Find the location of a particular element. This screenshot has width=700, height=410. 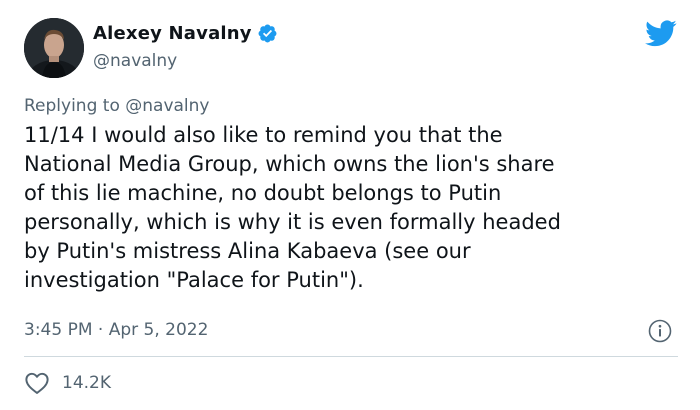

reply-context: Replying to @navalny is located at coordinates (116, 106).